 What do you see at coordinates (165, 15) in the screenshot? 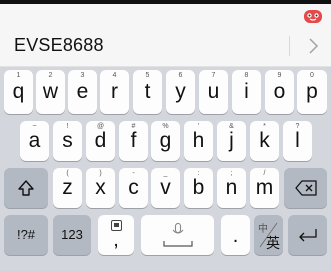
I see `keyboard-toolbar` at bounding box center [165, 15].